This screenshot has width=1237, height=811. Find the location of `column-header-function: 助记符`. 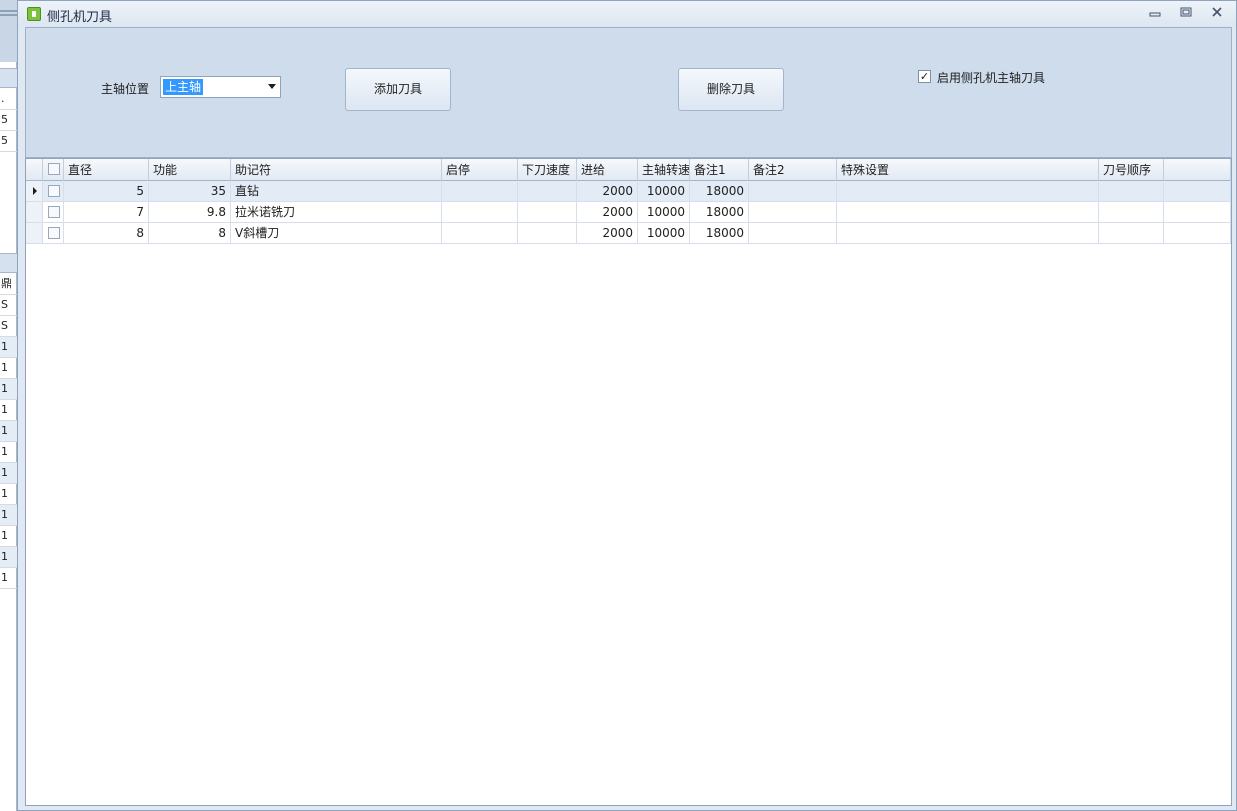

column-header-function: 助记符 is located at coordinates (336, 170).